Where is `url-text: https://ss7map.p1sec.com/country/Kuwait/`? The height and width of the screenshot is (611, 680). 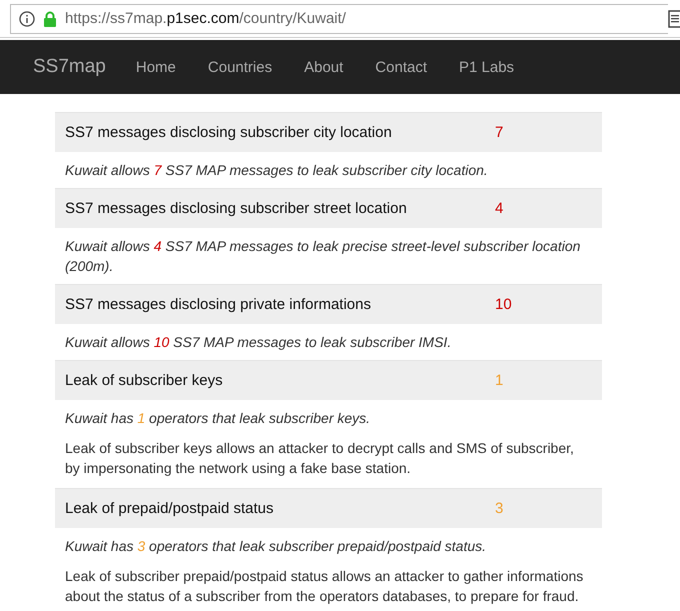 url-text: https://ss7map.p1sec.com/country/Kuwait/ is located at coordinates (205, 18).